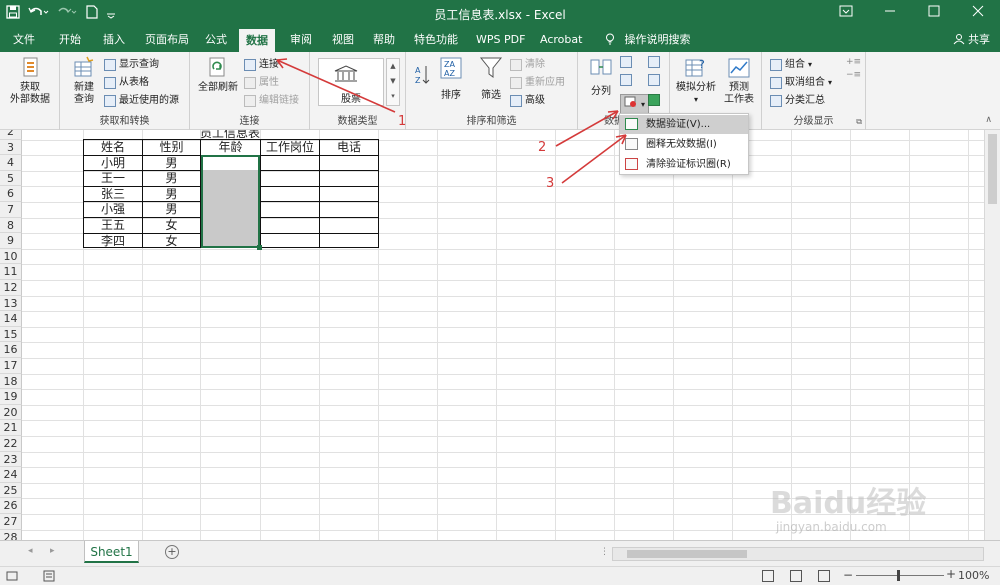  What do you see at coordinates (848, 575) in the screenshot?
I see `zoom-out-icon: −` at bounding box center [848, 575].